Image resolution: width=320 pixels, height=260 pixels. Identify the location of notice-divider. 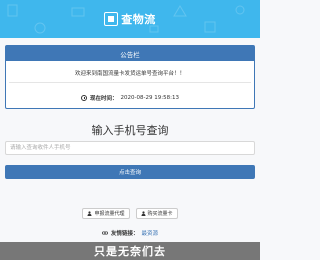
(130, 82).